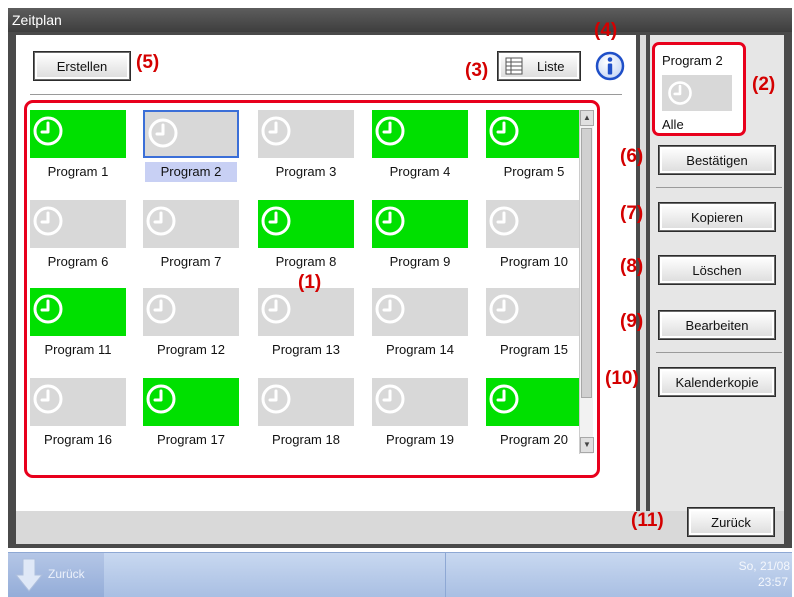  Describe the element at coordinates (306, 261) in the screenshot. I see `program-tile-label: Program 8` at that location.